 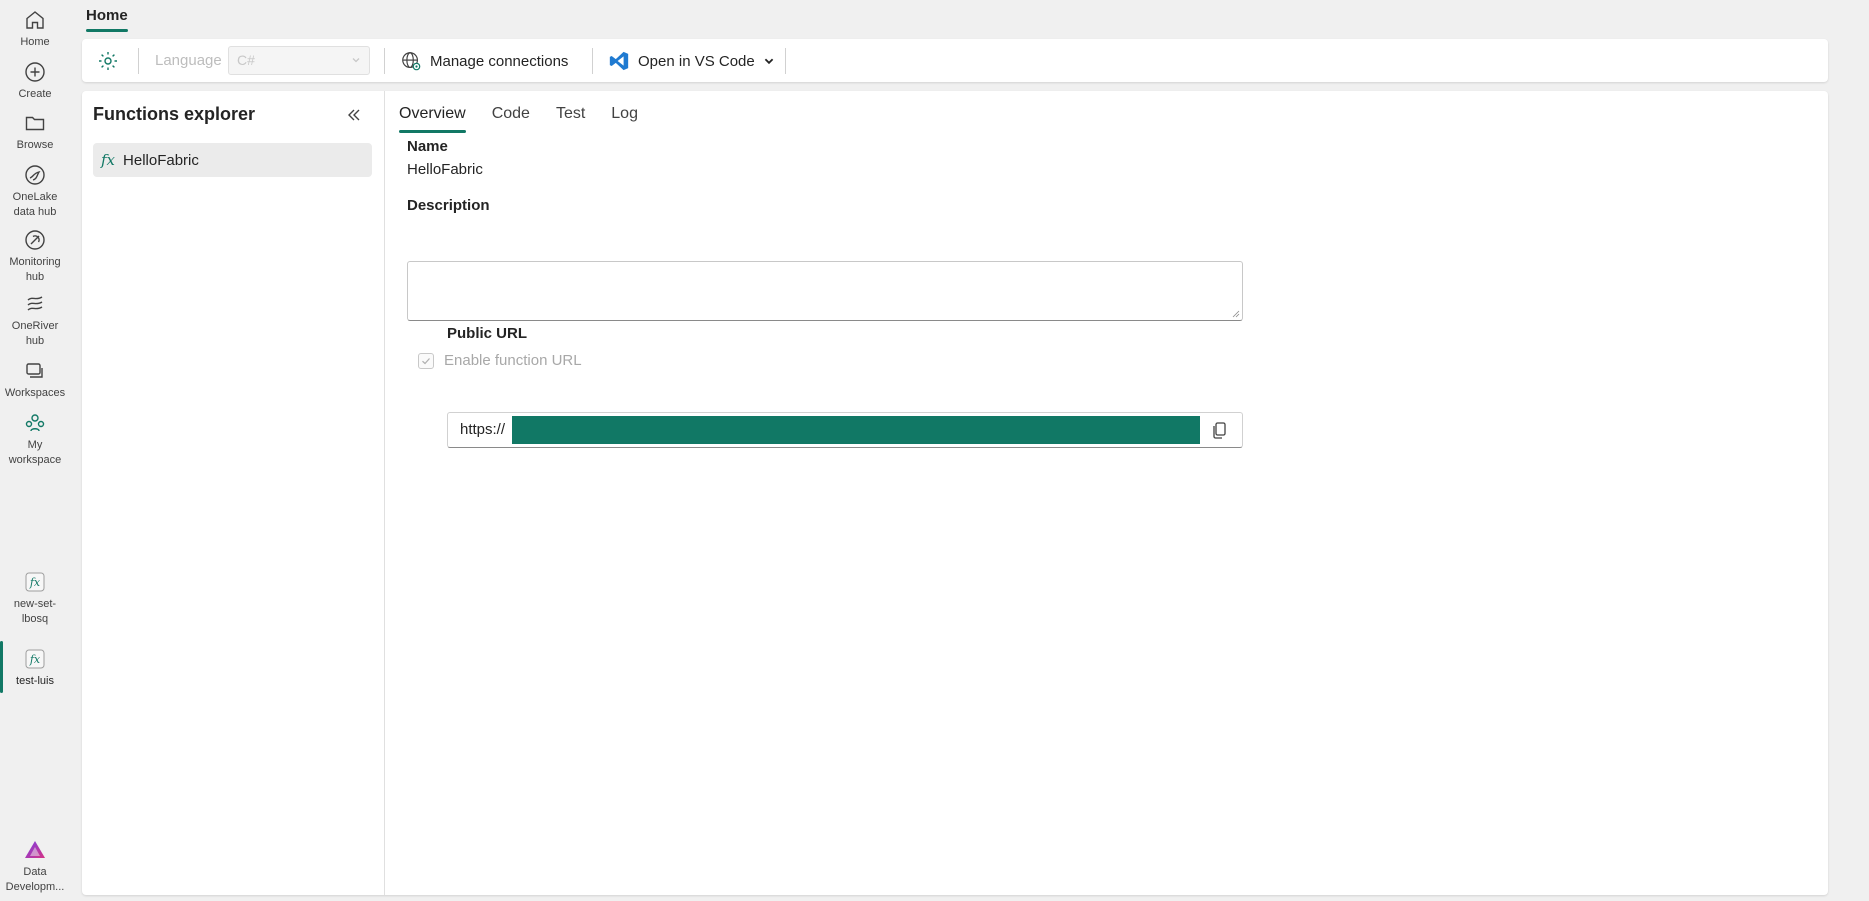 I want to click on nav-item-label: new-set-lbosq, so click(x=35, y=611).